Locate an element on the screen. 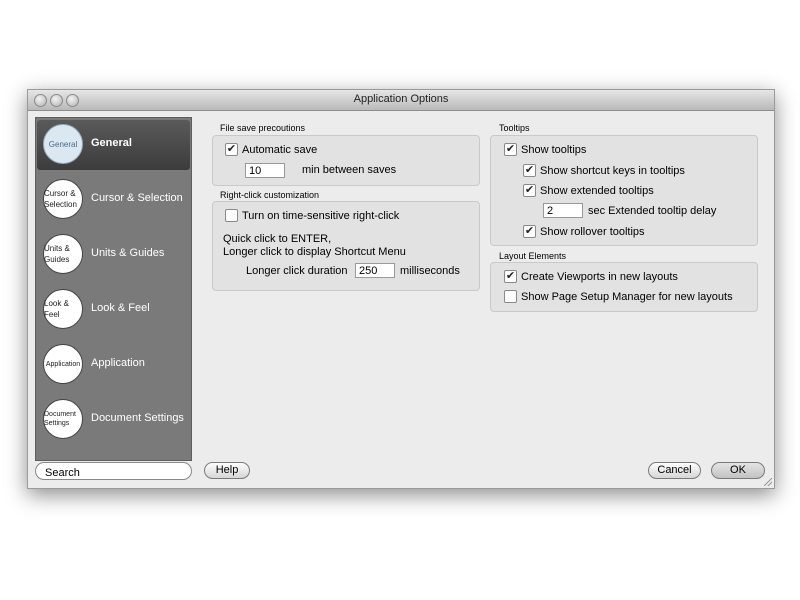 This screenshot has width=800, height=600. sidebar-item-label: Units & Guides is located at coordinates (128, 253).